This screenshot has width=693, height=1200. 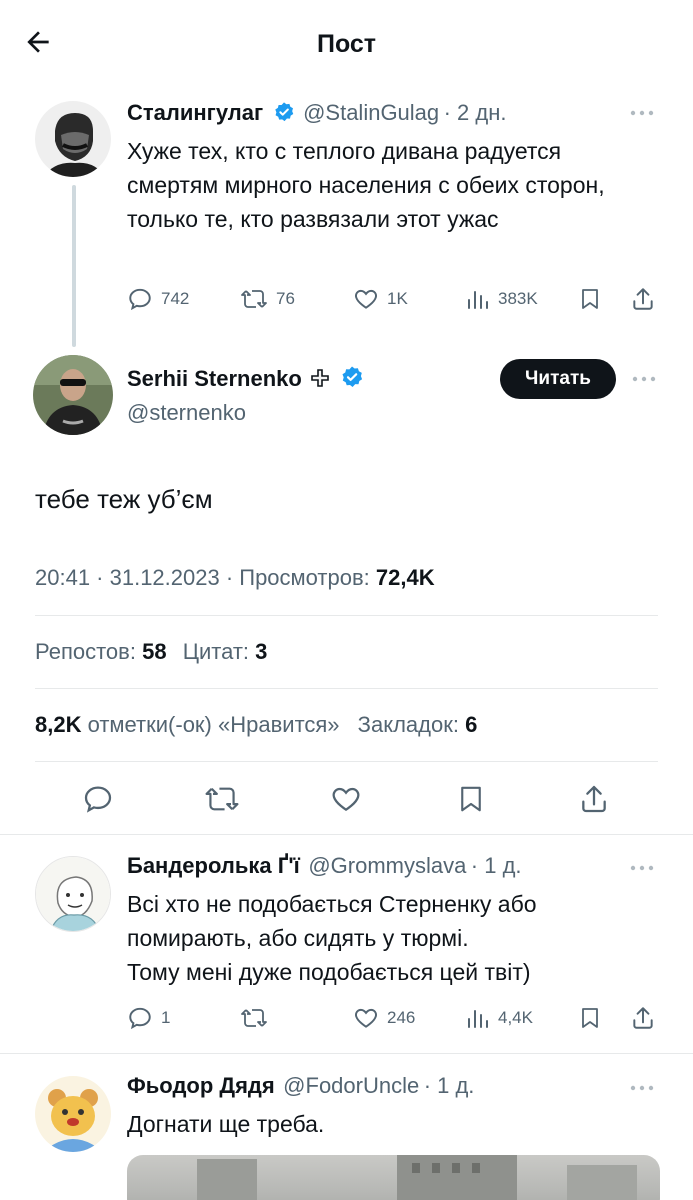 I want to click on thread-line, so click(x=74, y=266).